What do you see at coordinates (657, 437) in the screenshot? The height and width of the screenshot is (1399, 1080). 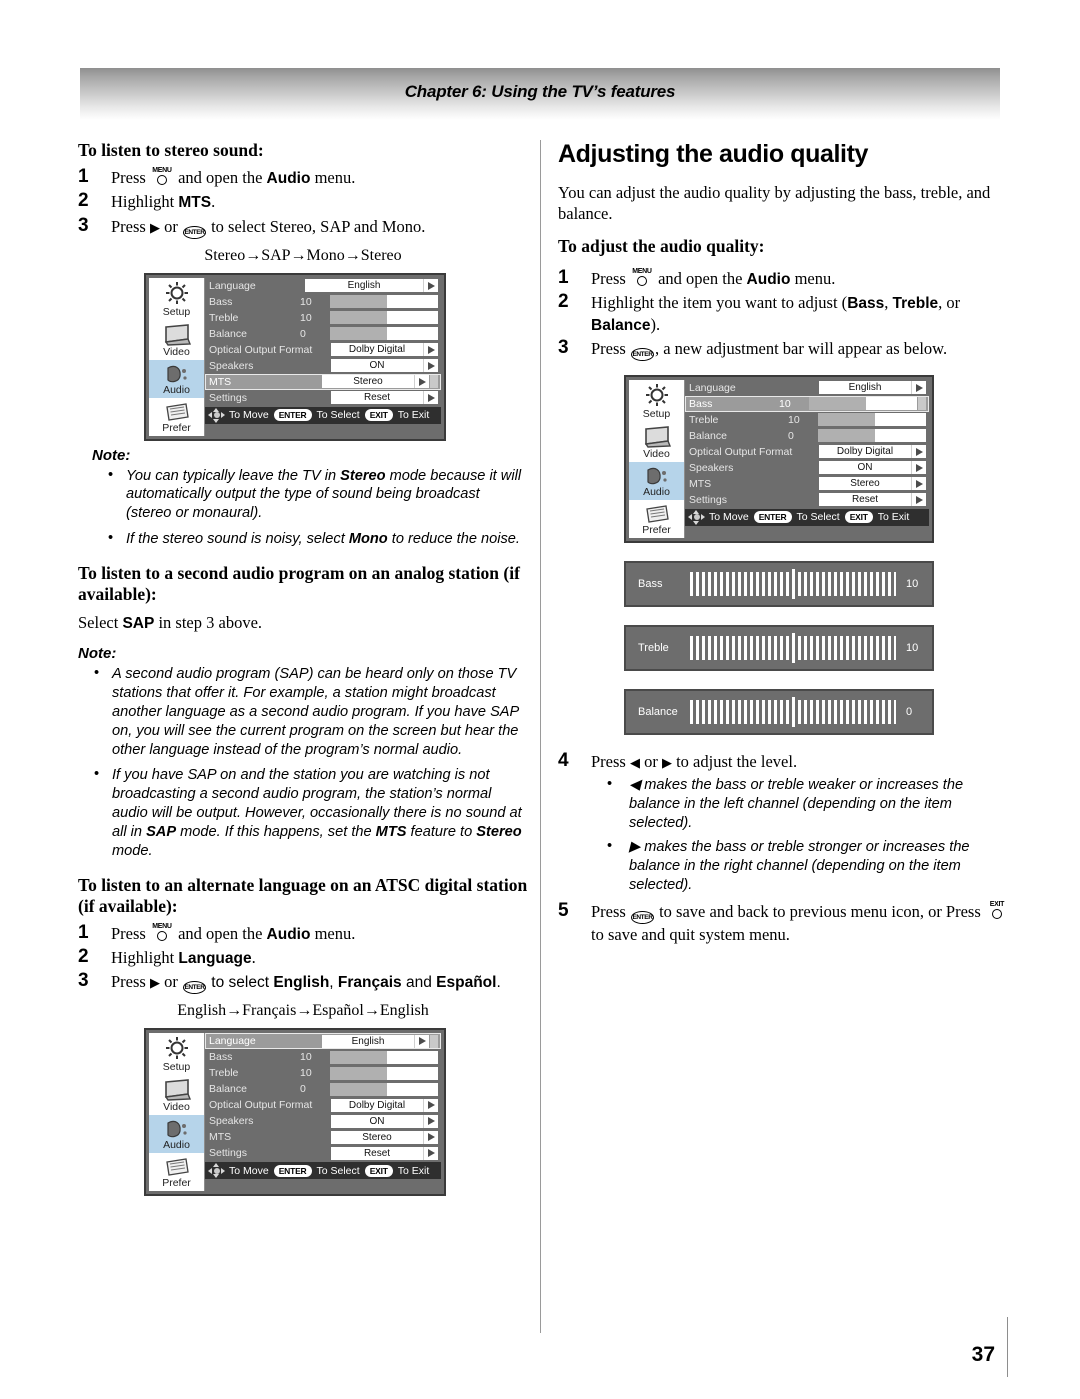 I see `tv-screen-icon` at bounding box center [657, 437].